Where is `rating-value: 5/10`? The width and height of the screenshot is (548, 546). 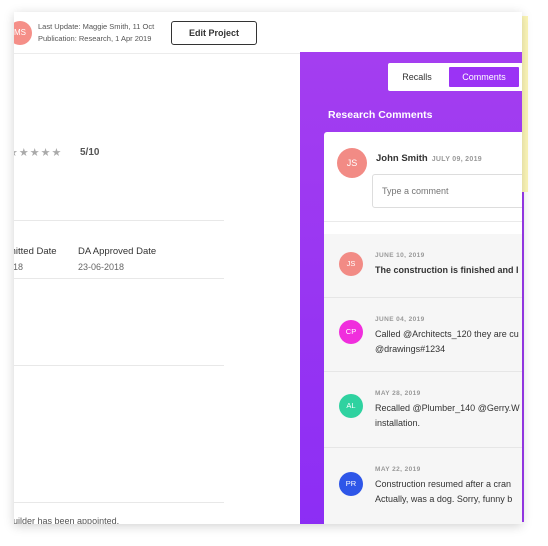
rating-value: 5/10 is located at coordinates (90, 152).